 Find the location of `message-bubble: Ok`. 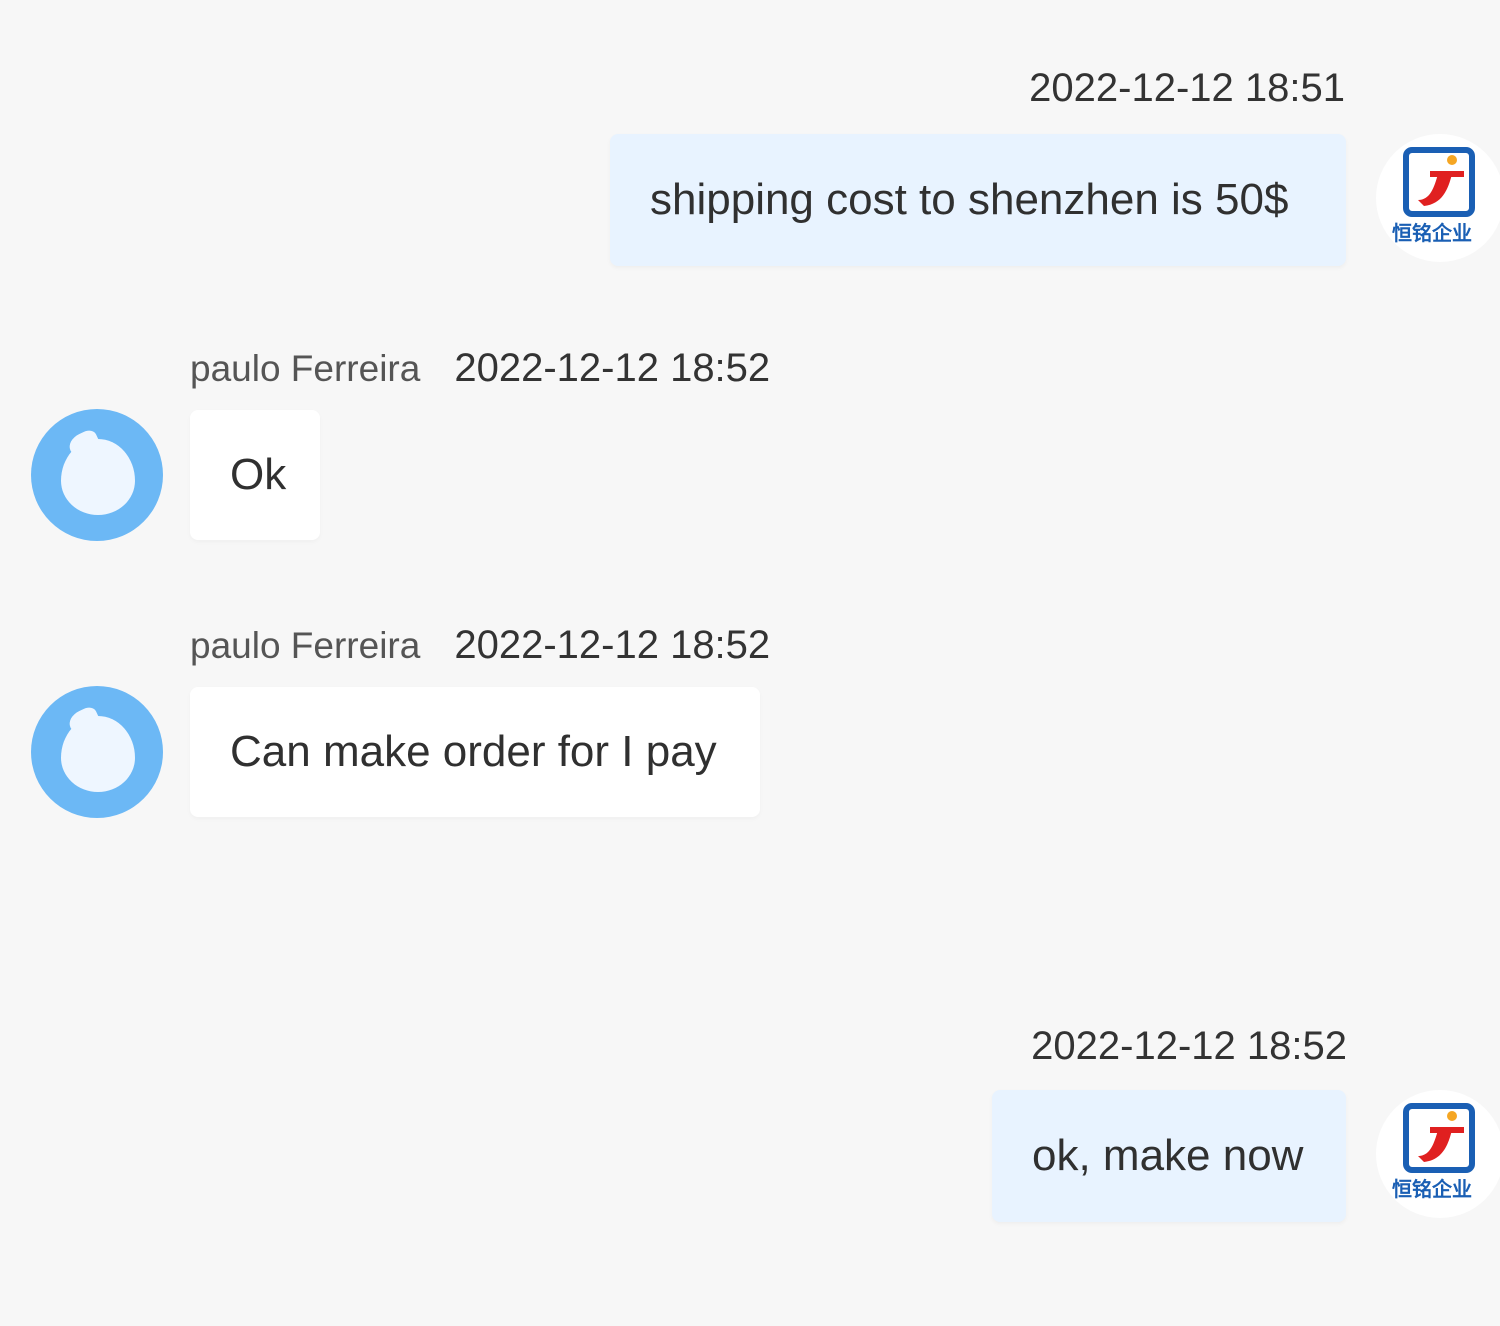

message-bubble: Ok is located at coordinates (255, 475).